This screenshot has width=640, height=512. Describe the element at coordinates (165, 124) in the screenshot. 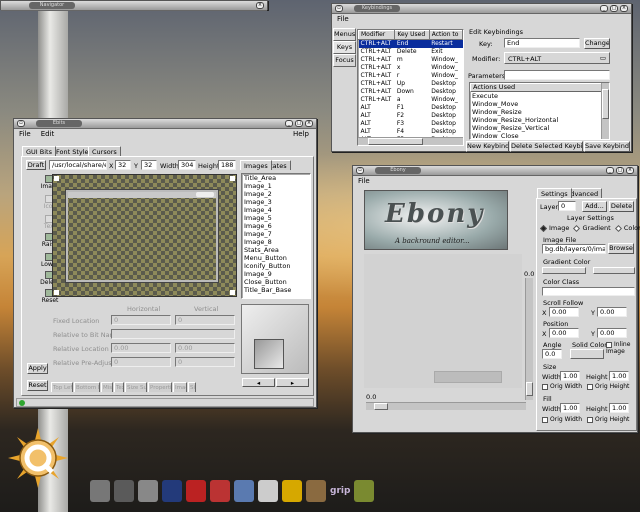

I see `ebits-titlebar: ▫ Ebits _ □ ×` at that location.